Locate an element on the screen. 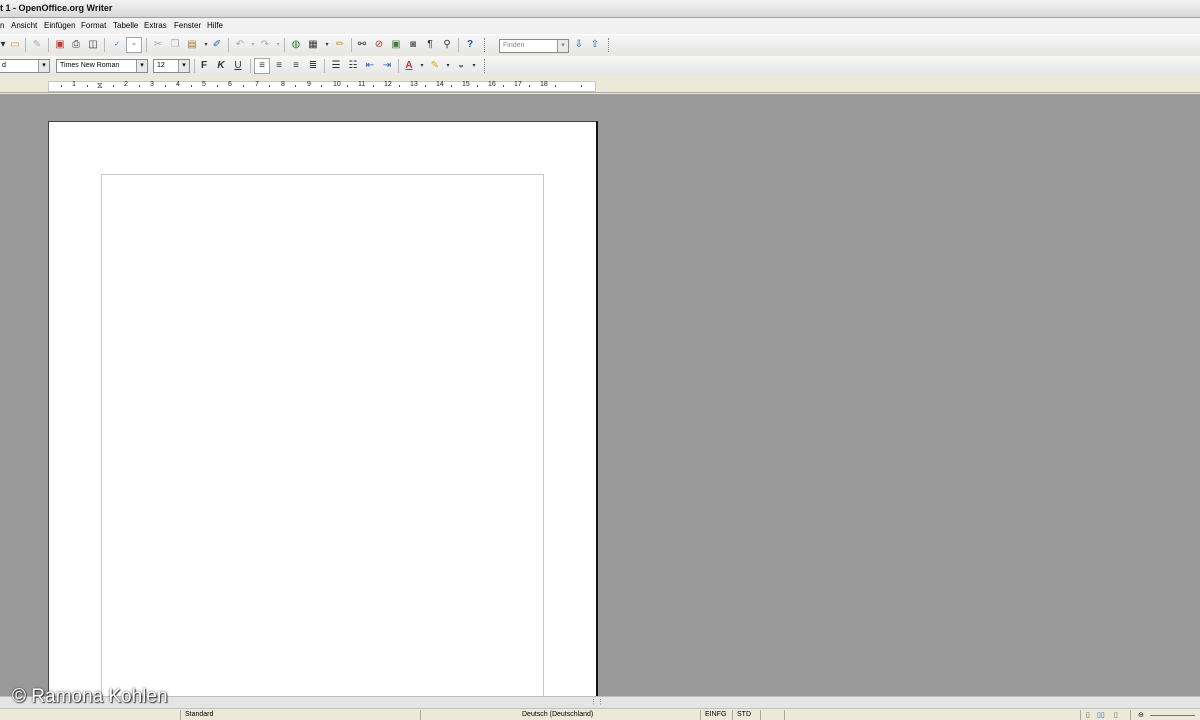 The height and width of the screenshot is (720, 1200). gallery-icon: ▣ is located at coordinates (396, 45).